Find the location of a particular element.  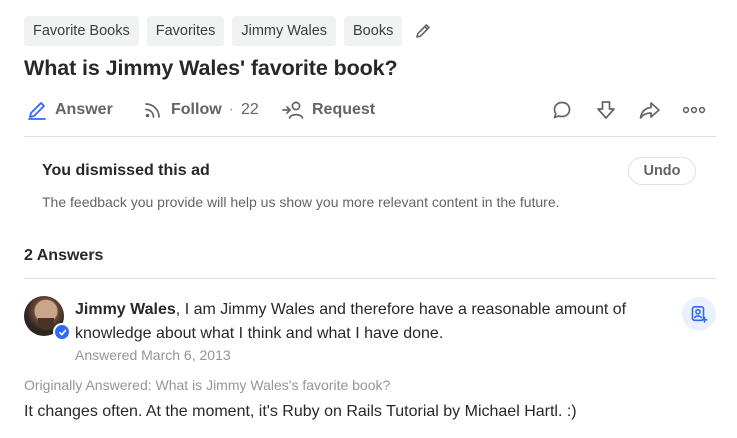

rss-follow-icon is located at coordinates (153, 110).